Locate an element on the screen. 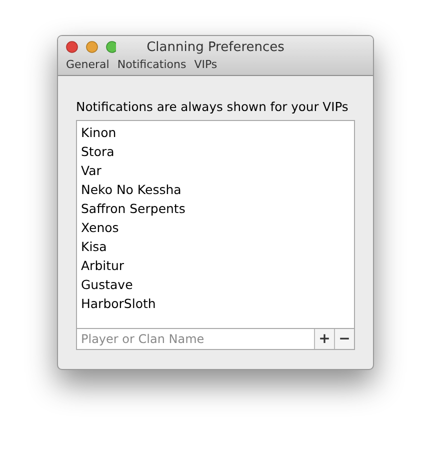 The width and height of the screenshot is (431, 450). vip-item: Gustave is located at coordinates (215, 284).